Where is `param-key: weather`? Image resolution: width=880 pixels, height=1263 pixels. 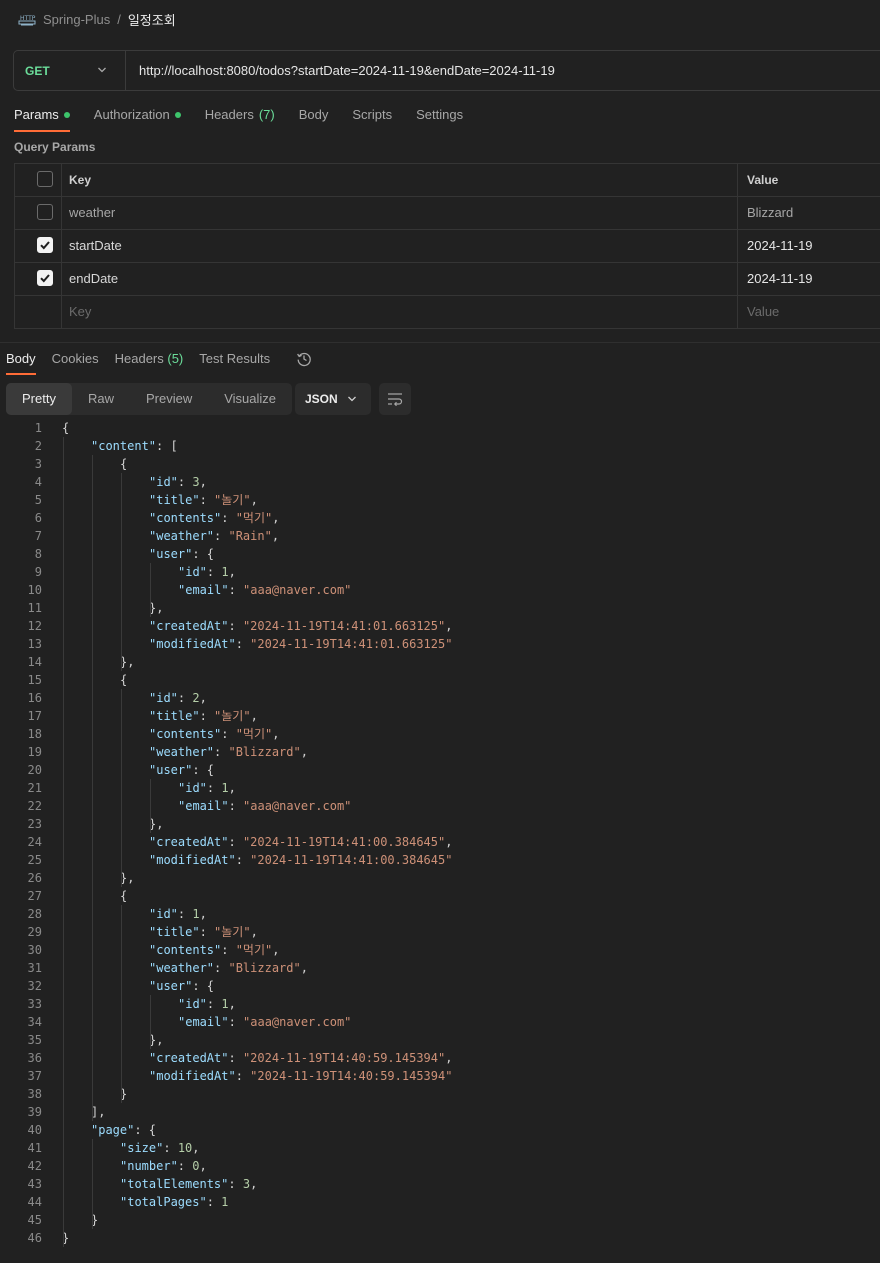 param-key: weather is located at coordinates (92, 213).